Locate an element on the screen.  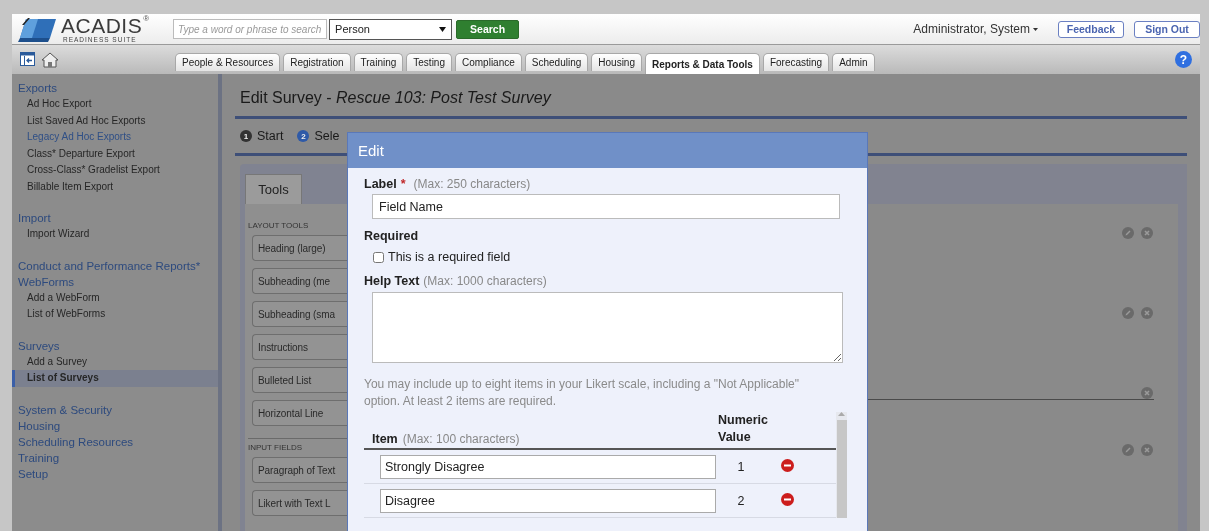
help-button: ? is located at coordinates (1183, 59).